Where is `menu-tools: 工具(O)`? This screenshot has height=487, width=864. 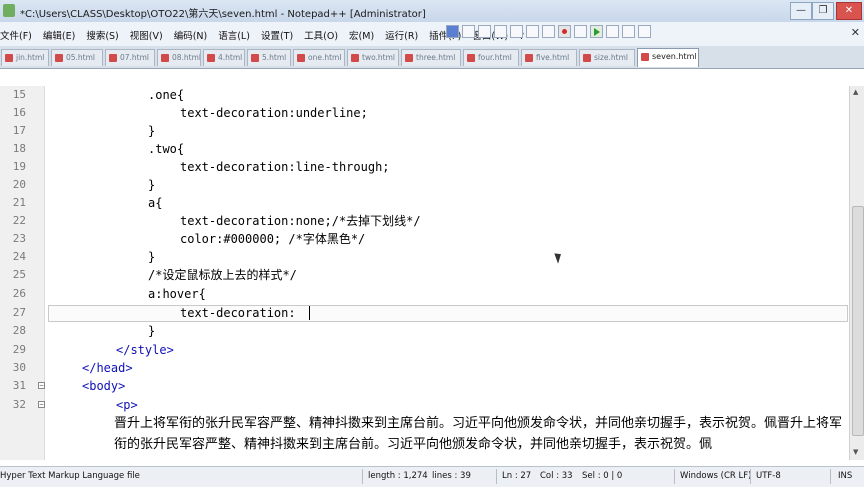
menu-tools: 工具(O) is located at coordinates (321, 36).